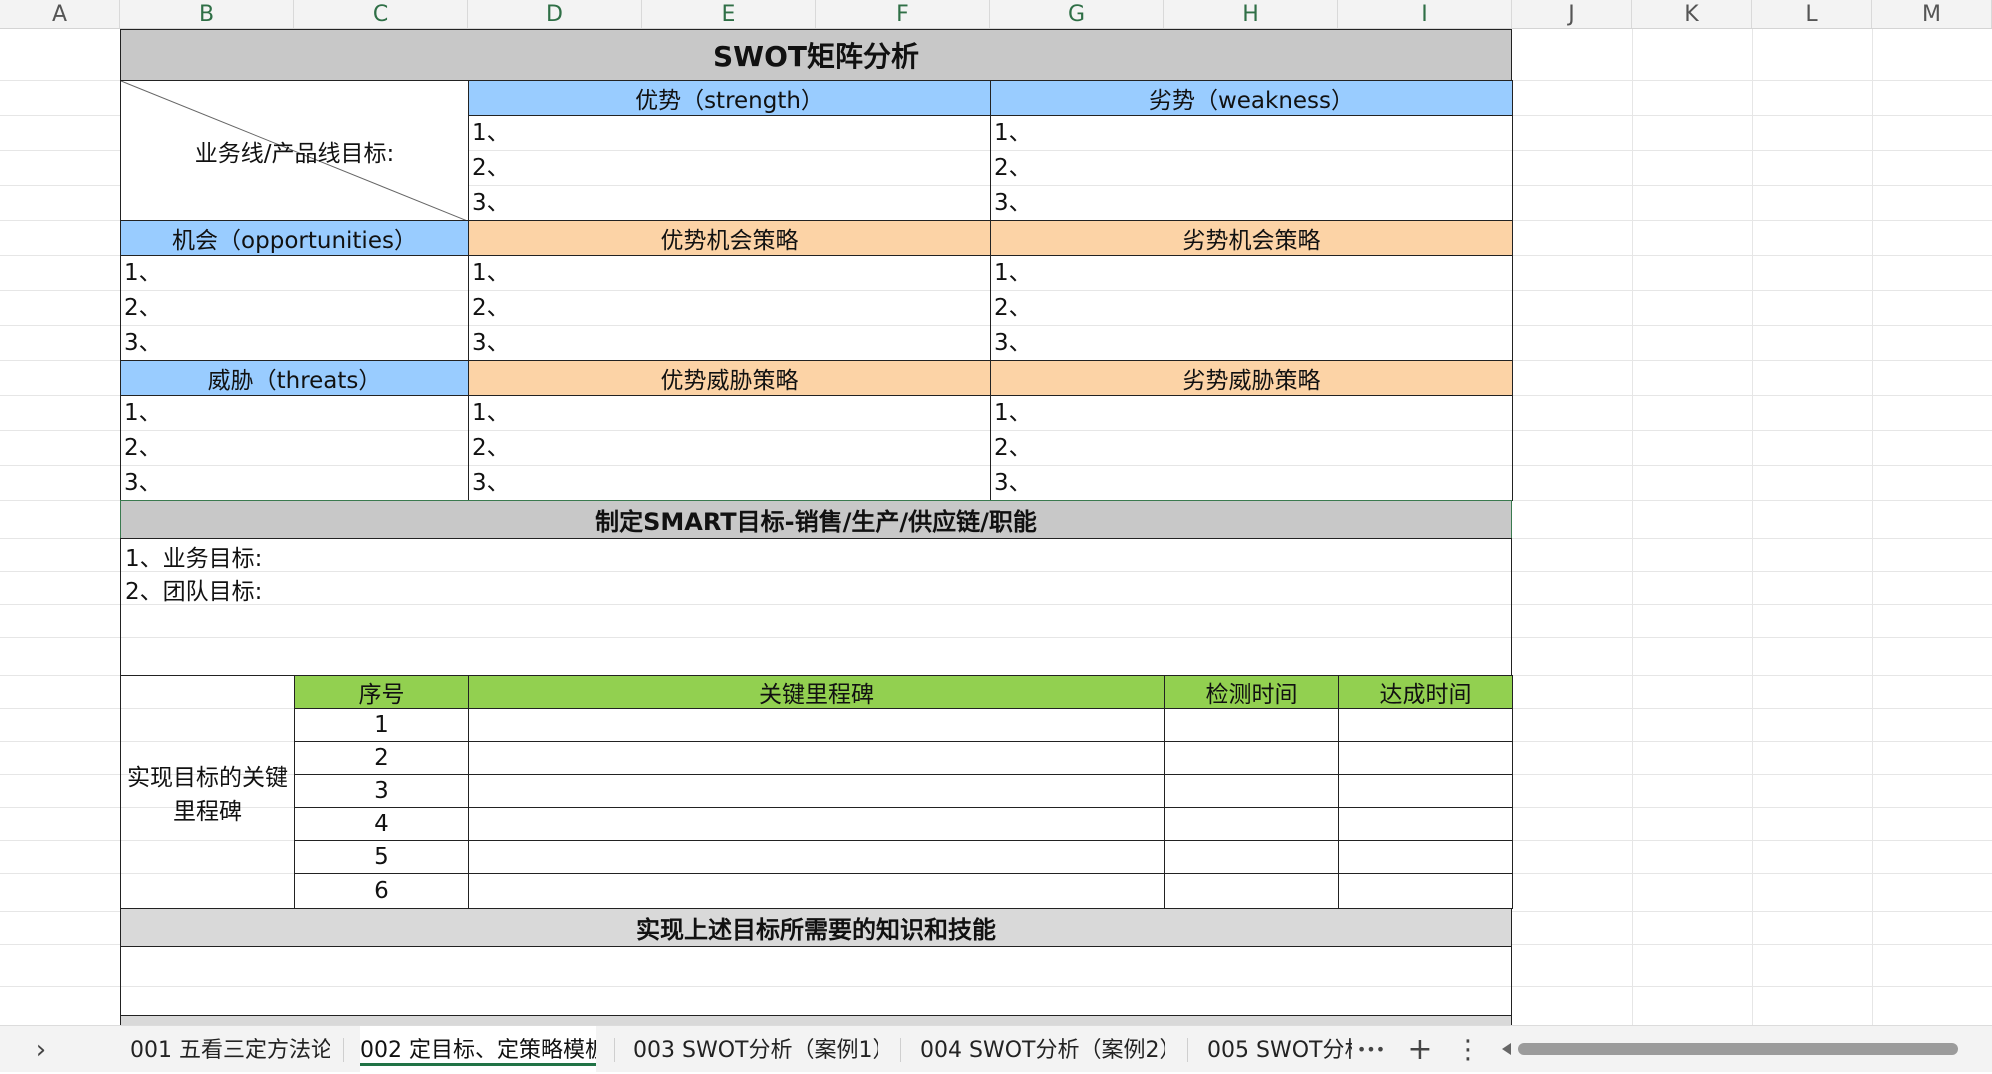 Image resolution: width=1992 pixels, height=1074 pixels. Describe the element at coordinates (478, 1049) in the screenshot. I see `sheet-tab-002-active: 002 定目标、定策略模板` at that location.